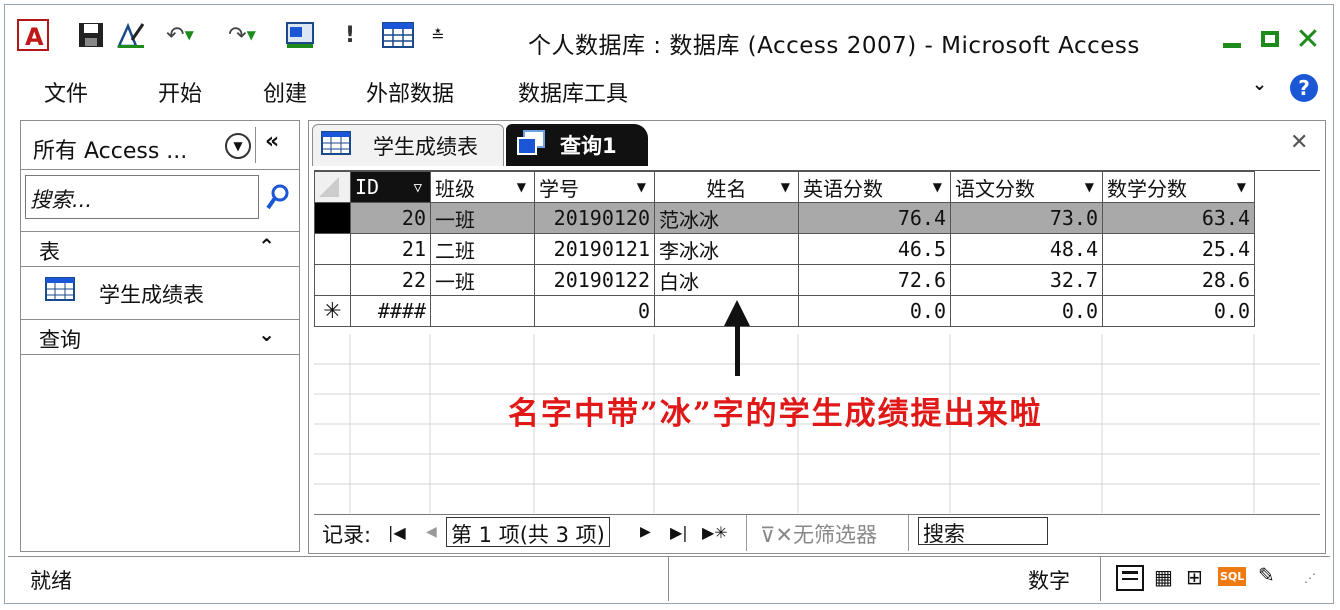 The width and height of the screenshot is (1340, 610). What do you see at coordinates (1100, 579) in the screenshot?
I see `divider` at bounding box center [1100, 579].